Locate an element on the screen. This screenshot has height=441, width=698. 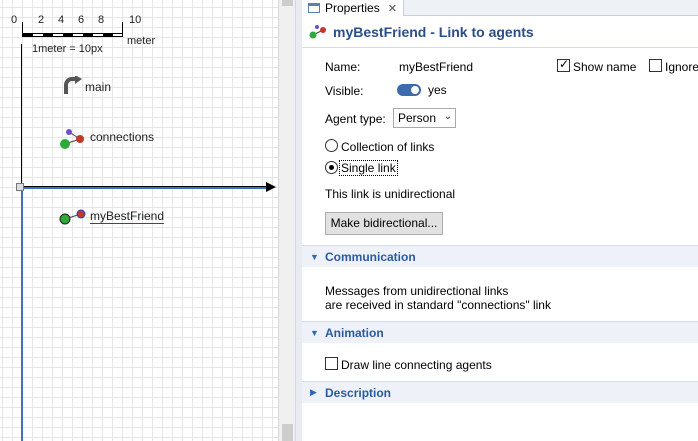
properties-header: myBestFriend - Link to agents is located at coordinates (500, 32).